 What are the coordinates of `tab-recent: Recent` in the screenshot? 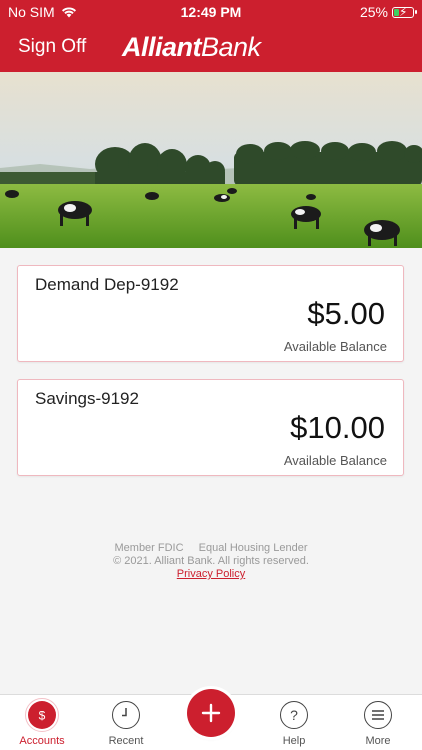 It's located at (126, 724).